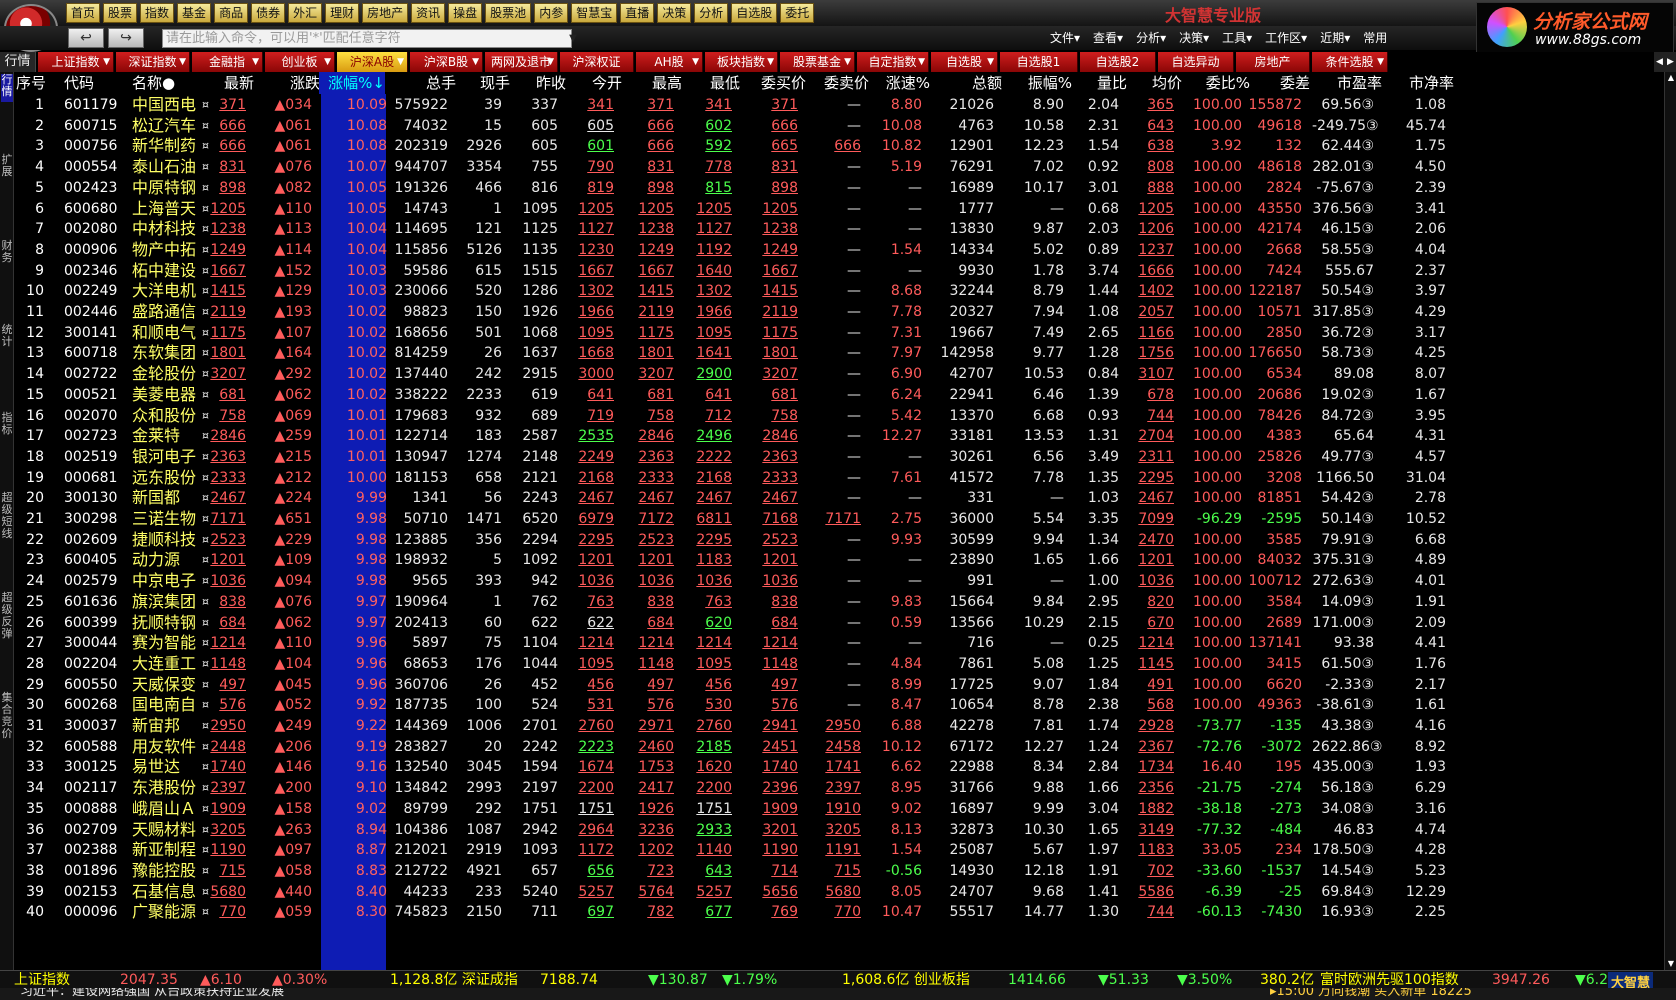  What do you see at coordinates (1039, 62) in the screenshot?
I see `tab-14: 自选股1` at bounding box center [1039, 62].